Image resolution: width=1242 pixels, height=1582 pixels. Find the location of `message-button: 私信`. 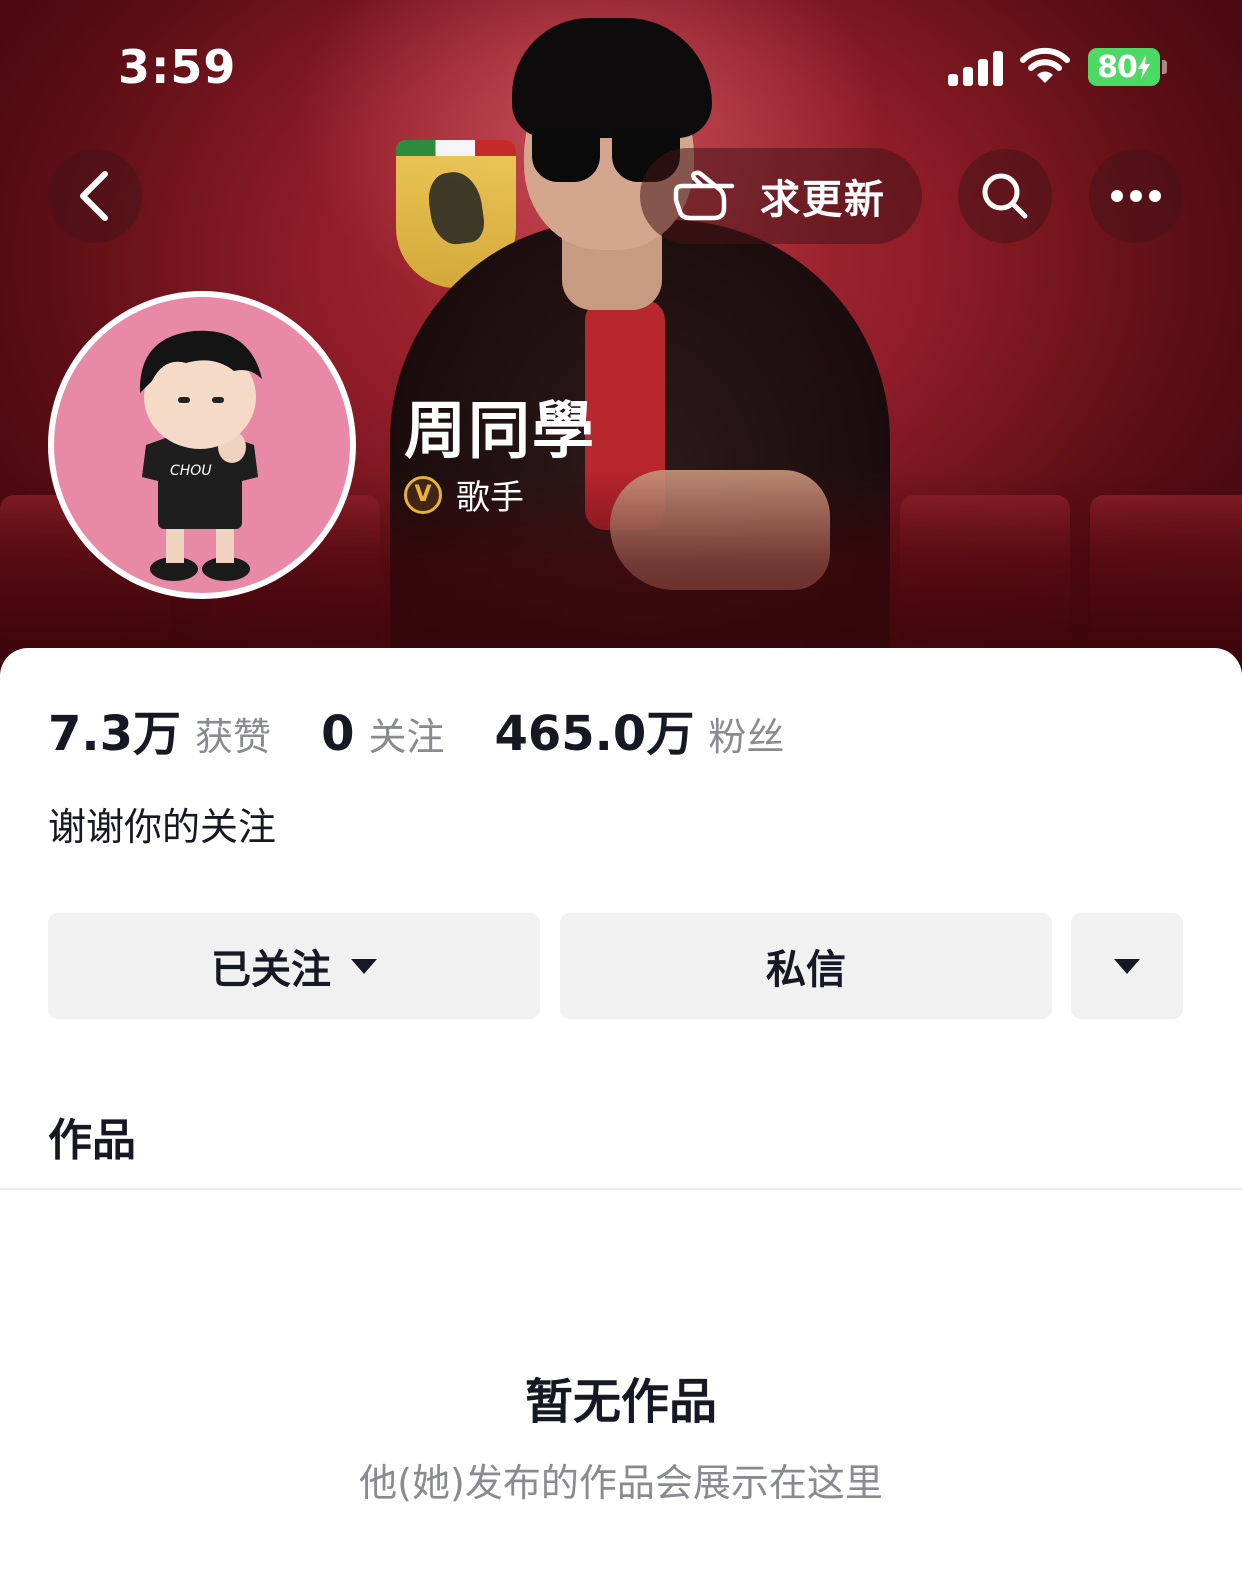

message-button: 私信 is located at coordinates (806, 966).